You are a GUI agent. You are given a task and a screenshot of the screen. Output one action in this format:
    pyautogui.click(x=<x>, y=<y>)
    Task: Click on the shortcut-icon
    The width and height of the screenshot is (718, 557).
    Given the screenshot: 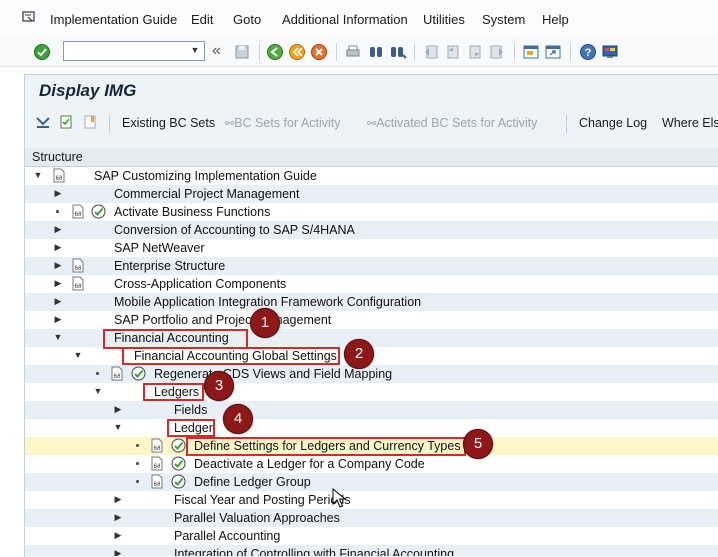 What is the action you would take?
    pyautogui.click(x=553, y=52)
    